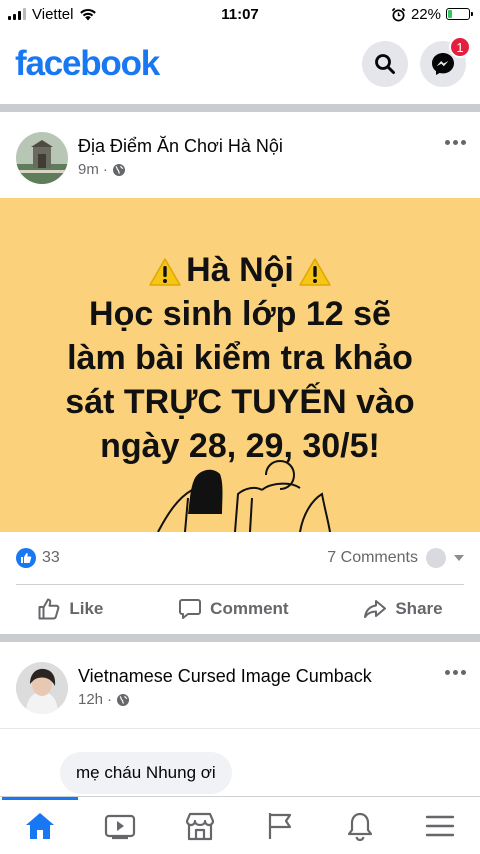 This screenshot has height=854, width=480. Describe the element at coordinates (240, 314) in the screenshot. I see `image-line-2: Học sinh lớp 12 sẽ` at that location.